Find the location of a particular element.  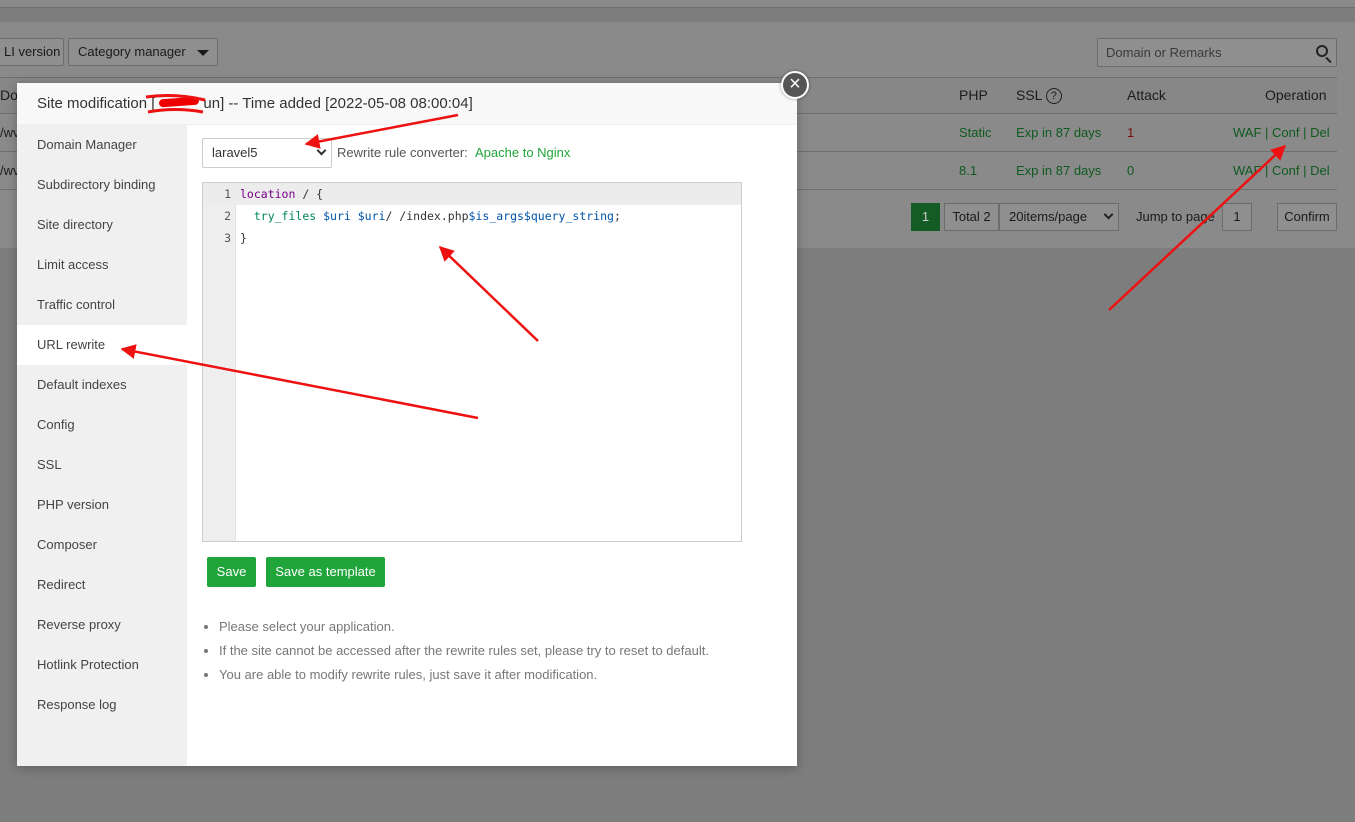

sidebar-item-subdirectory-binding: Subdirectory binding is located at coordinates (102, 185).